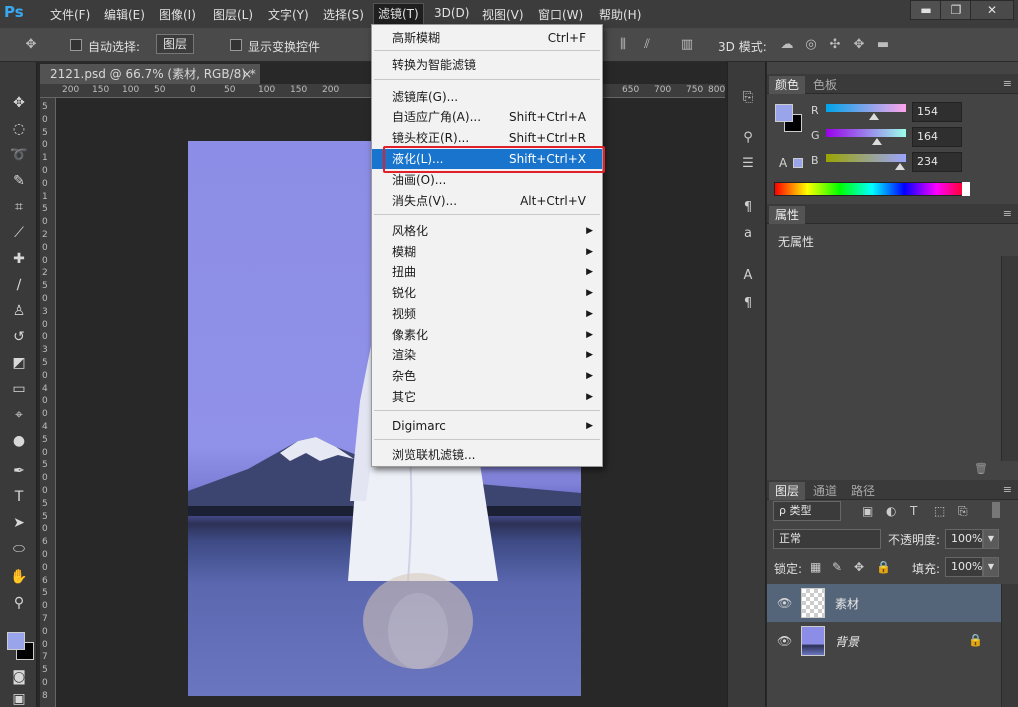  Describe the element at coordinates (991, 539) in the screenshot. I see `opacity-dropdown-button: ▼` at that location.